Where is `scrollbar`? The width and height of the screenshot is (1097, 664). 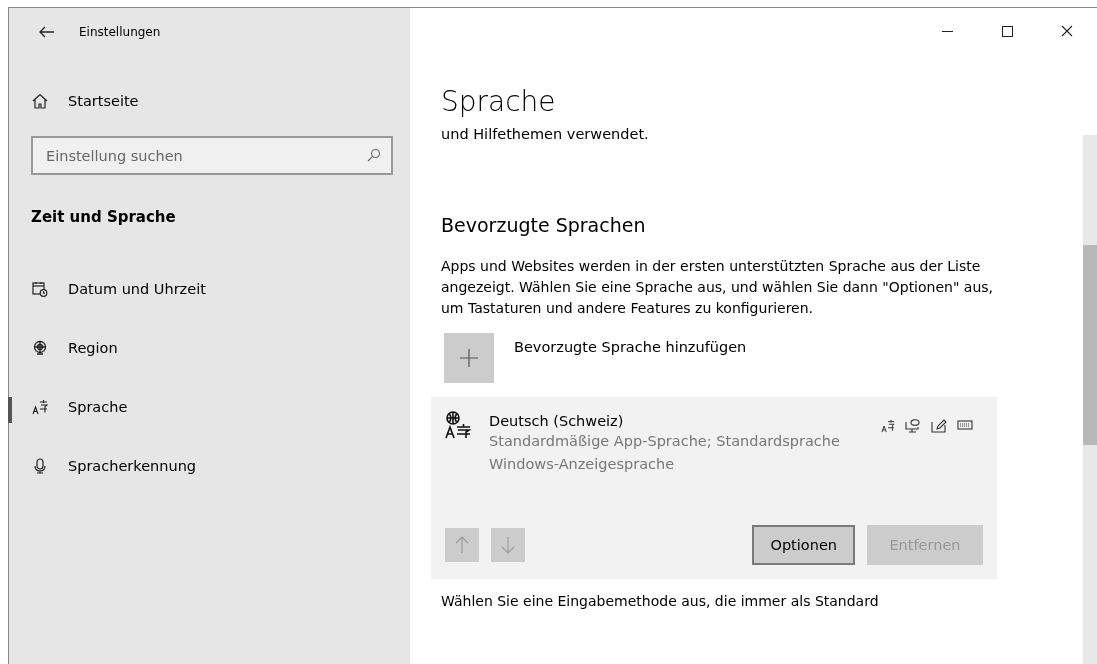
scrollbar is located at coordinates (1090, 399).